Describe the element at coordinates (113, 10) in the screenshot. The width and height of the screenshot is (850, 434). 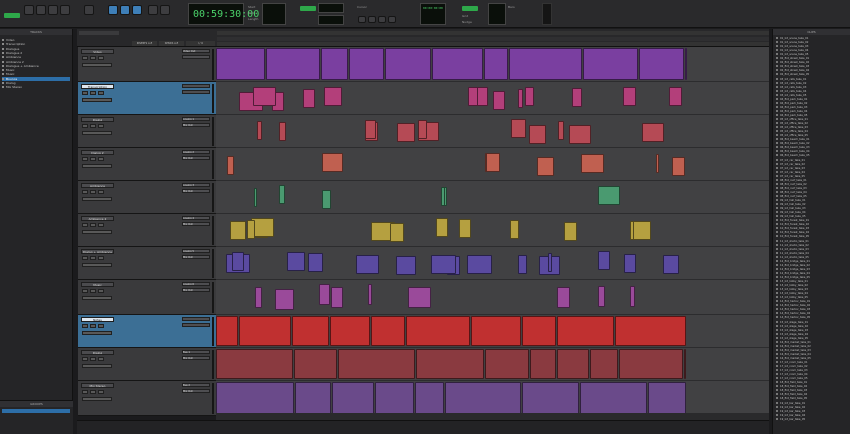
I see `trim-tool-button` at that location.